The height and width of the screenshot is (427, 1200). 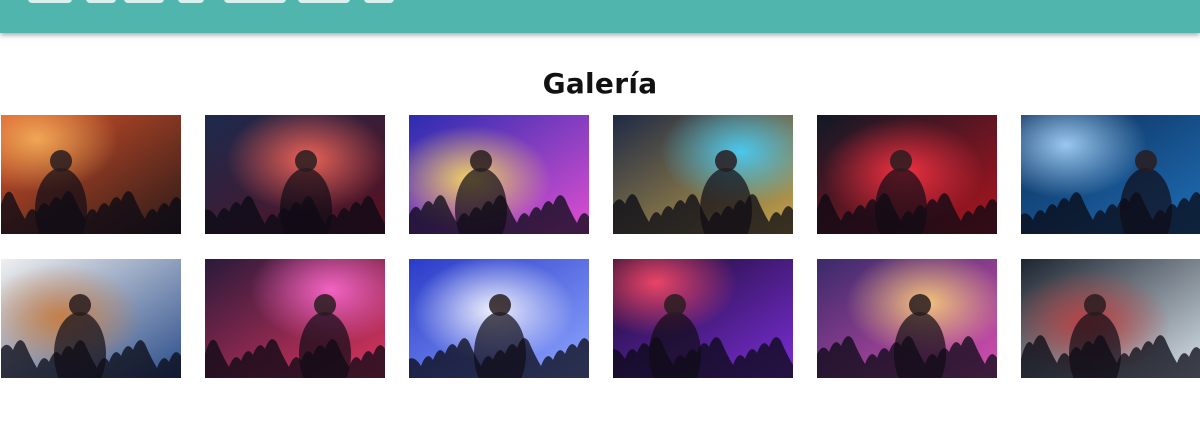 I want to click on gallery-image-performer-smoke, so click(x=1110, y=318).